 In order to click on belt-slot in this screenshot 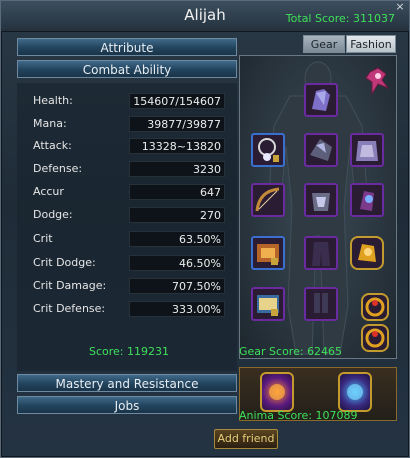, I will do `click(268, 253)`.